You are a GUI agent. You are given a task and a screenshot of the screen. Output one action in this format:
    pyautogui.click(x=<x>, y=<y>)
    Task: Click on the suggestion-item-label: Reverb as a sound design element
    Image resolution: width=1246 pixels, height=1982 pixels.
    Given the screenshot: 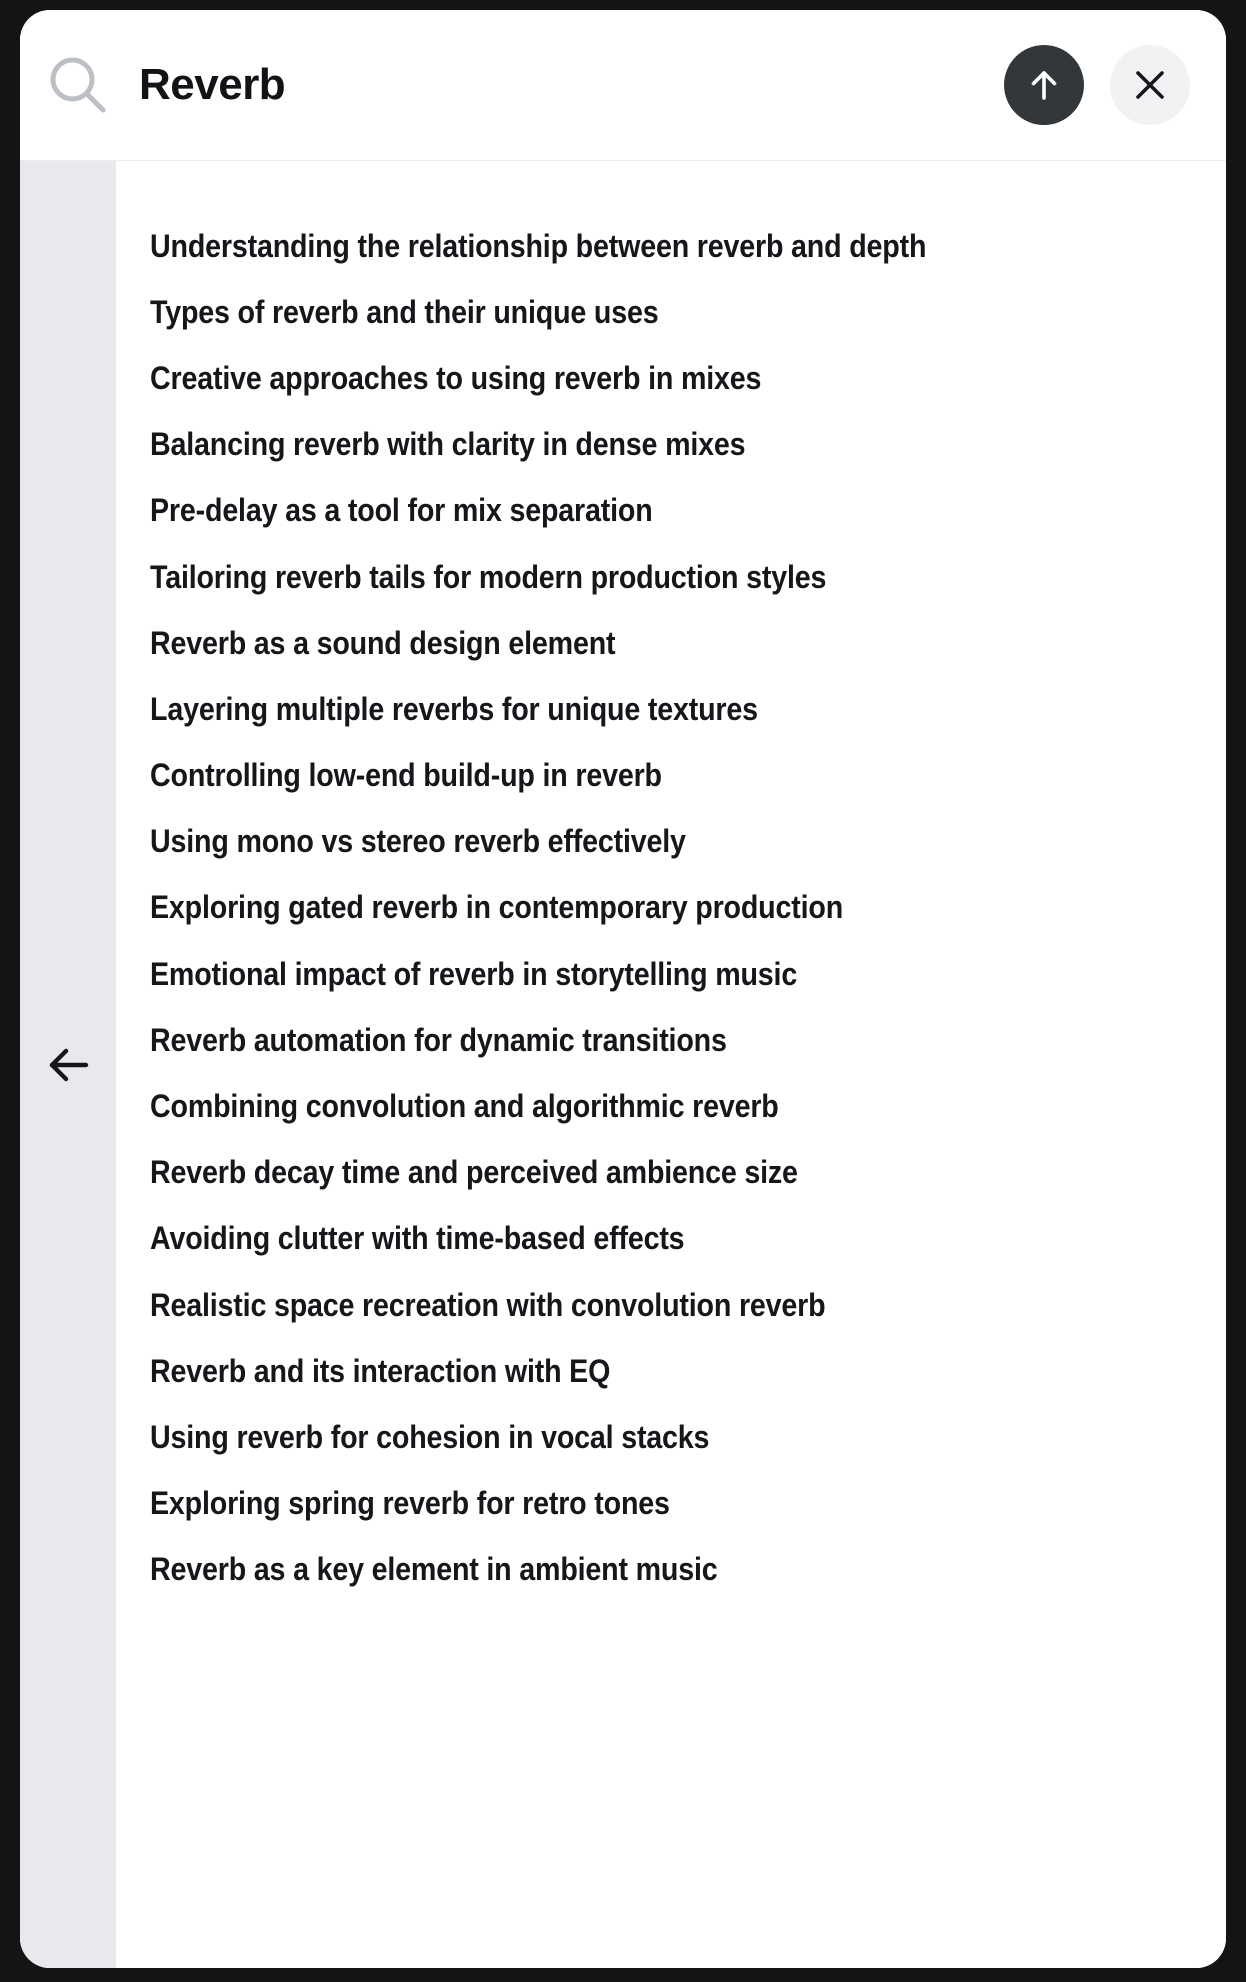 What is the action you would take?
    pyautogui.click(x=383, y=642)
    